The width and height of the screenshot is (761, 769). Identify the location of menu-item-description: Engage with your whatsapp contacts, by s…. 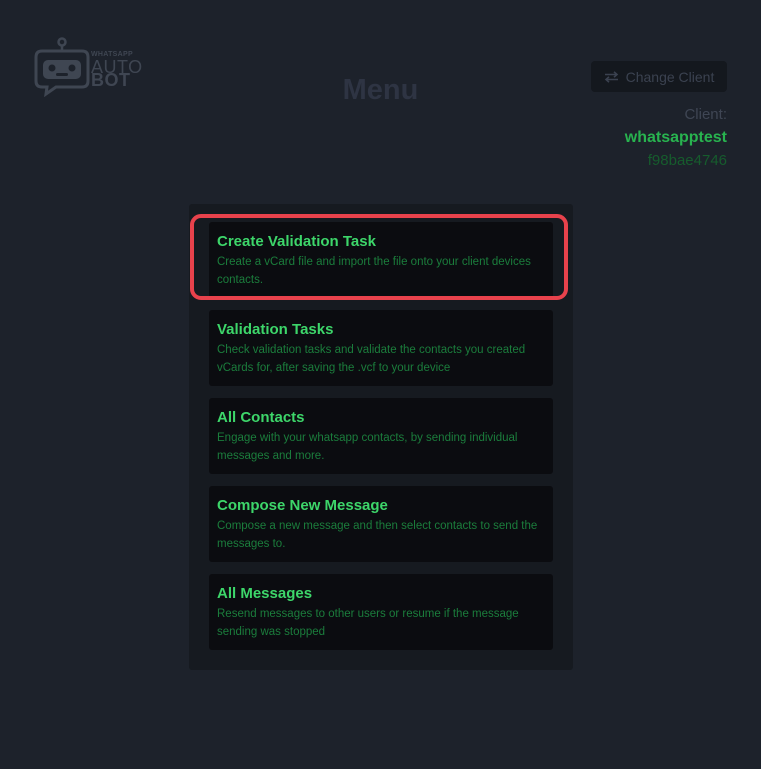
(367, 447).